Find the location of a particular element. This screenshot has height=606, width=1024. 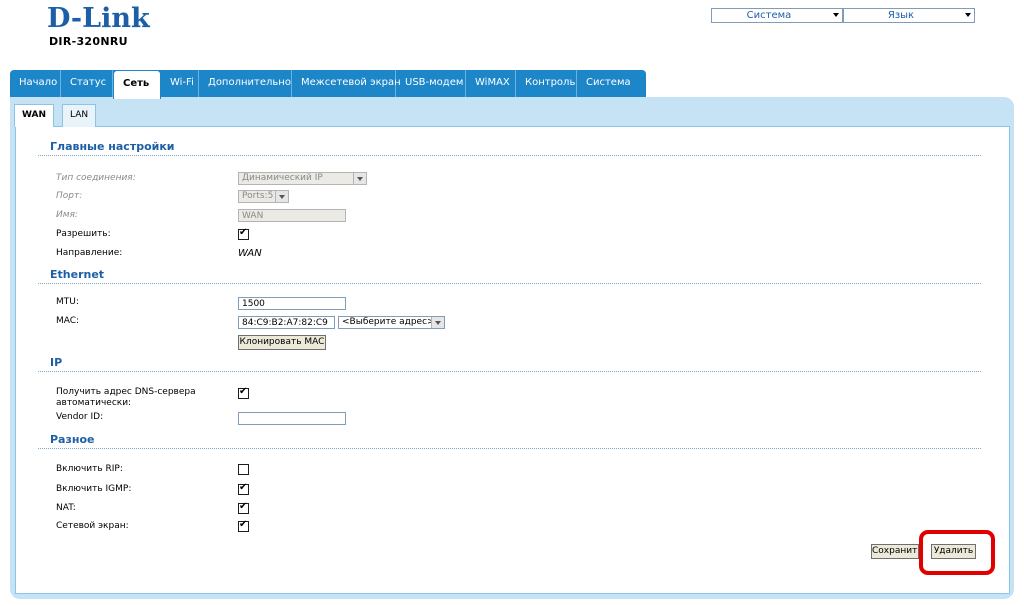

dns-auto-label-line1: Получить адрес DNS-сервера is located at coordinates (126, 392).